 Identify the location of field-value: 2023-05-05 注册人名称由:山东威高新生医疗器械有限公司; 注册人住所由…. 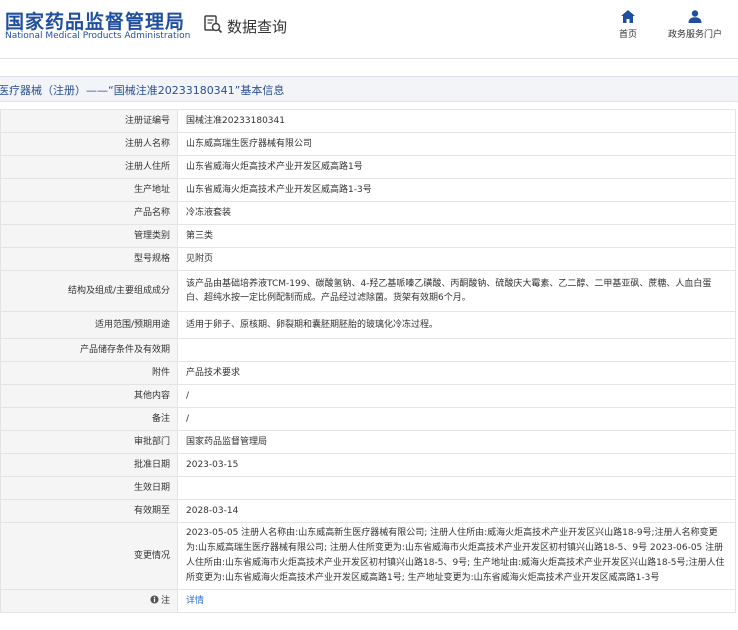
(456, 556).